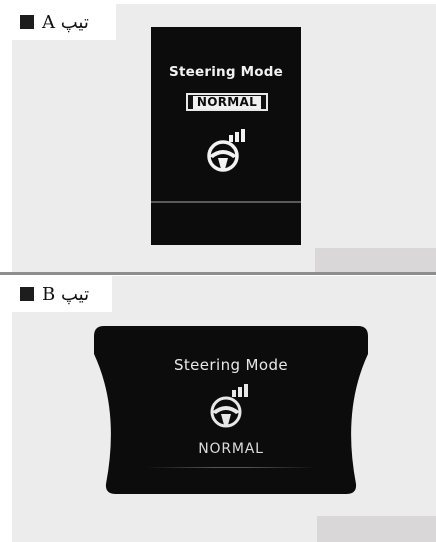 This screenshot has height=542, width=436. Describe the element at coordinates (66, 294) in the screenshot. I see `type-b-label-text: تیپ B` at that location.